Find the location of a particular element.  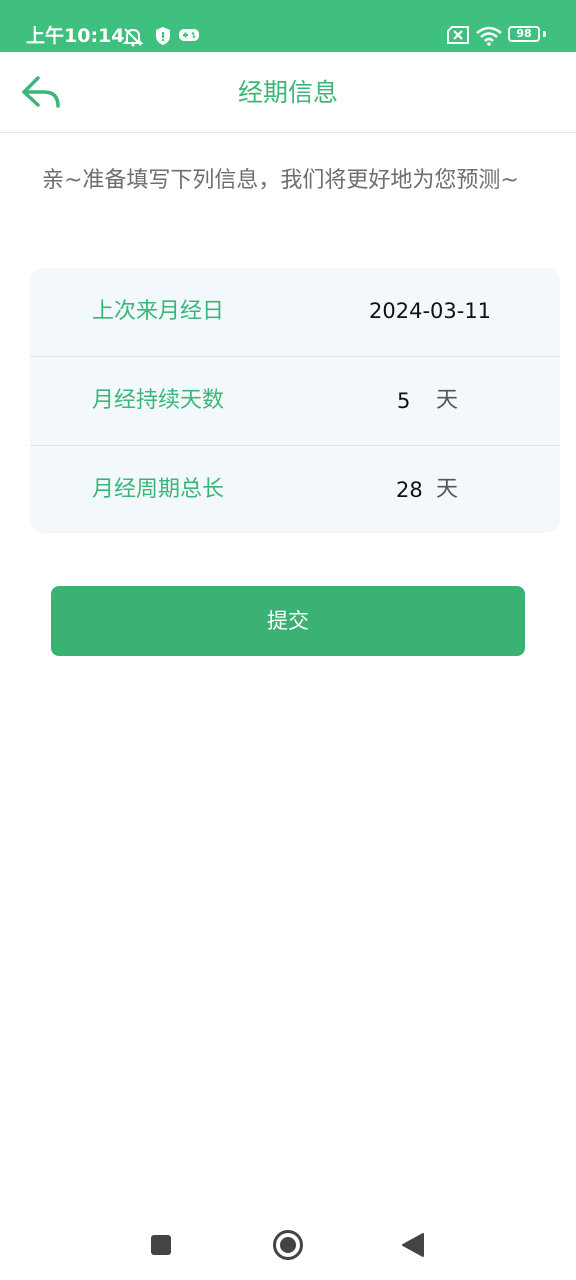

form-row-last-period-date: 上次来月经日 2024-03-11 is located at coordinates (295, 312).